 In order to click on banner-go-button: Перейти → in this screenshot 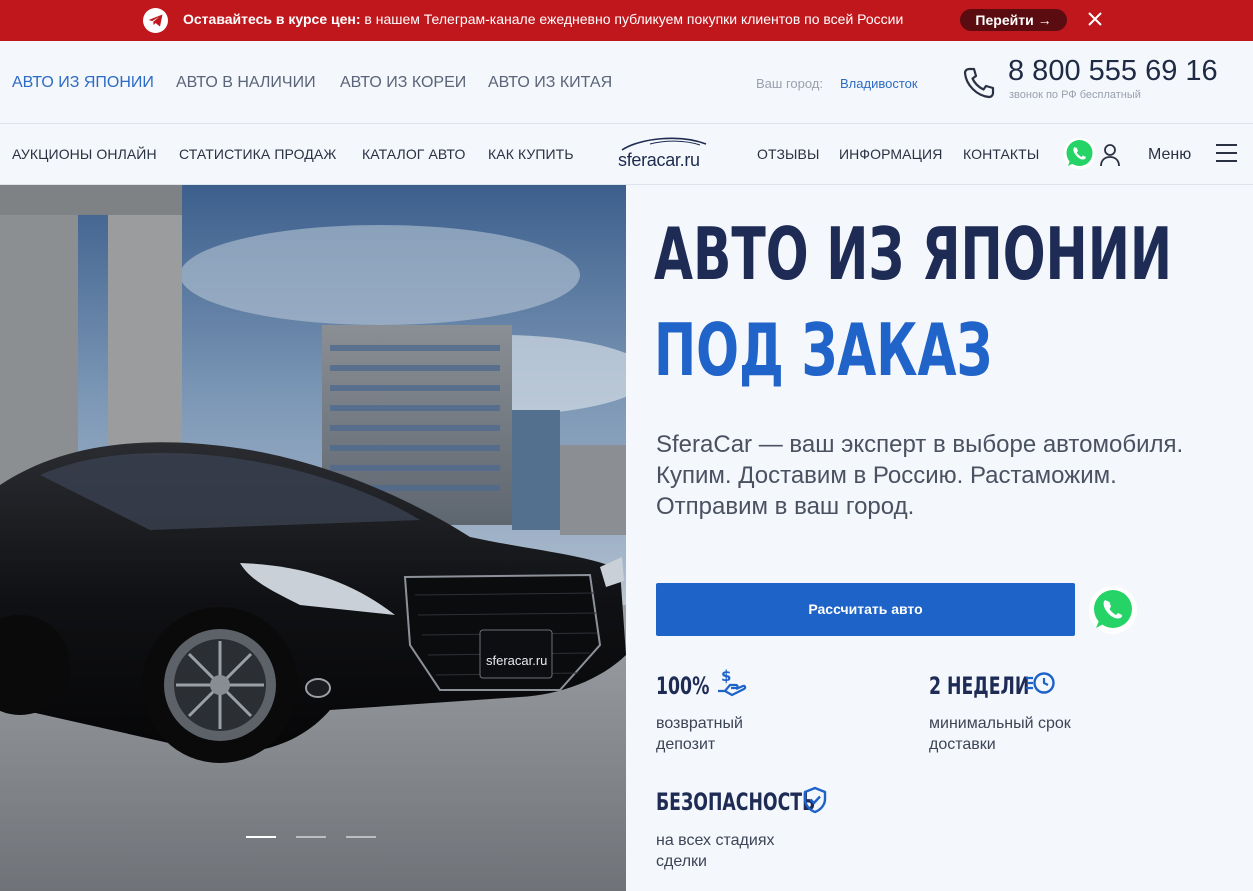, I will do `click(1013, 20)`.